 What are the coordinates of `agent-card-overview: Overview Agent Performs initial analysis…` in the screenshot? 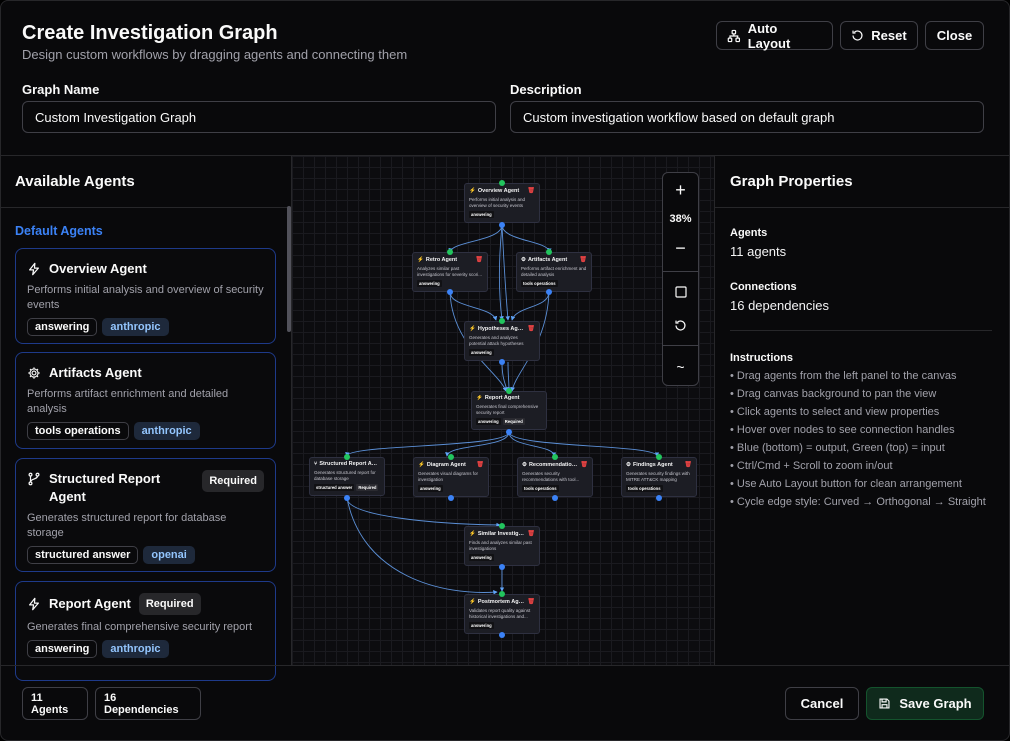 It's located at (145, 296).